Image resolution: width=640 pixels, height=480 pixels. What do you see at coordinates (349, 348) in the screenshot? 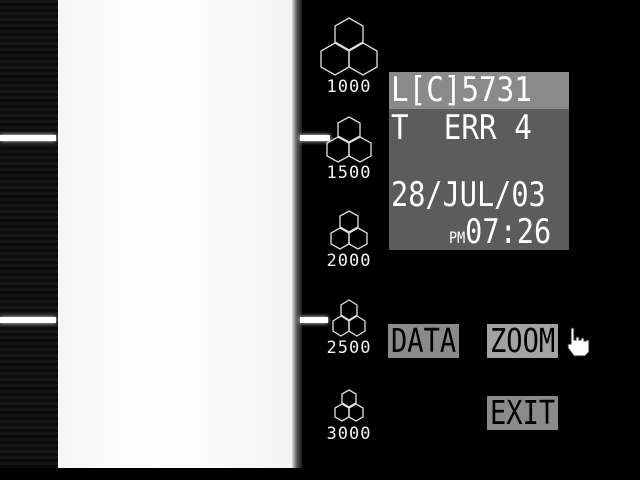
I see `scale-label: 2500` at bounding box center [349, 348].